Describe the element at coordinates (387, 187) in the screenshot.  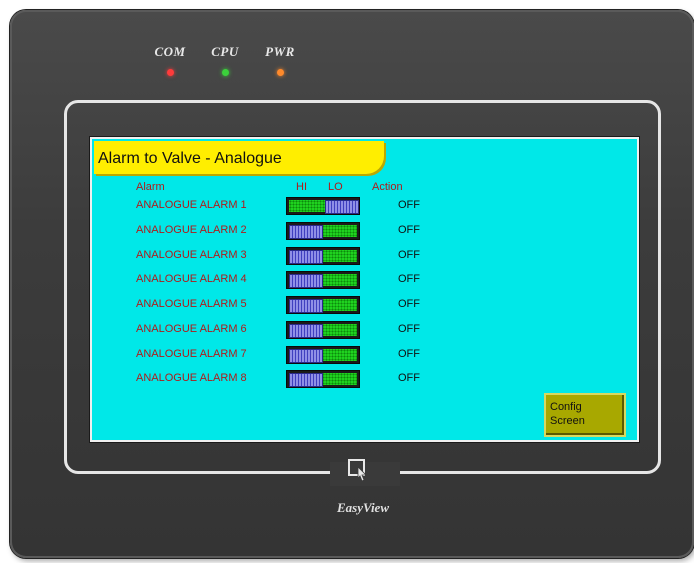
I see `action-column-header: Action` at that location.